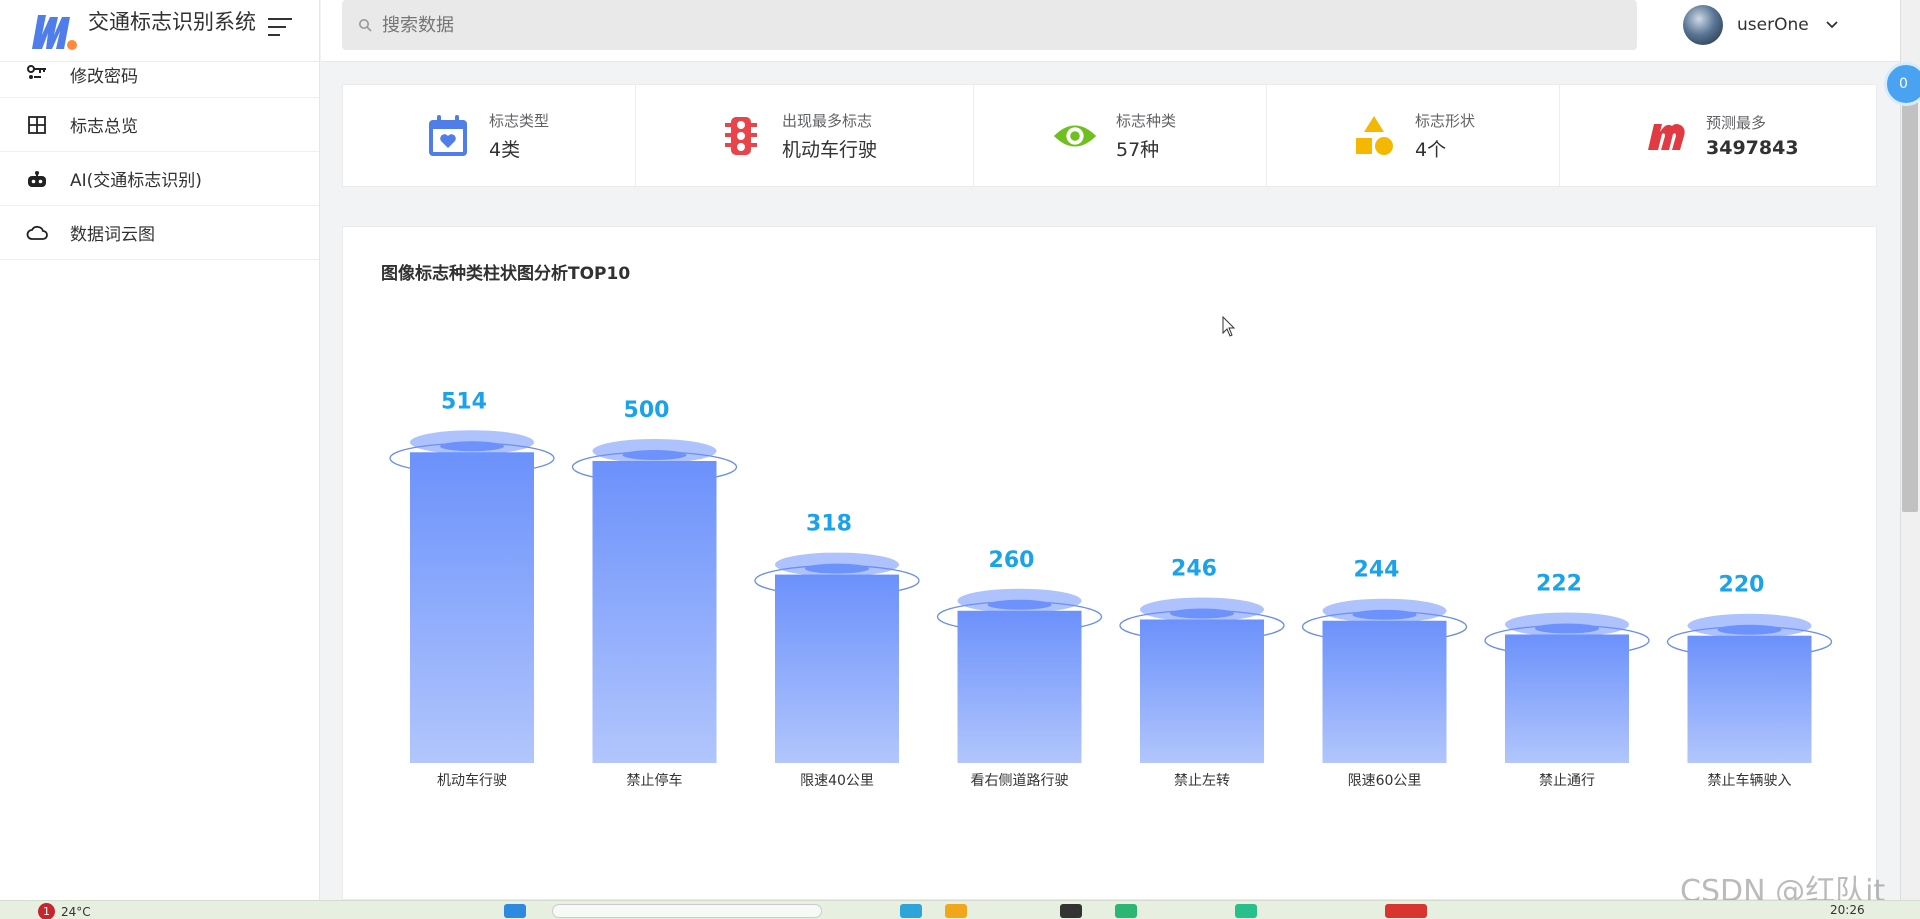 The width and height of the screenshot is (1920, 919). Describe the element at coordinates (830, 149) in the screenshot. I see `stat-value: 机动车行驶` at that location.